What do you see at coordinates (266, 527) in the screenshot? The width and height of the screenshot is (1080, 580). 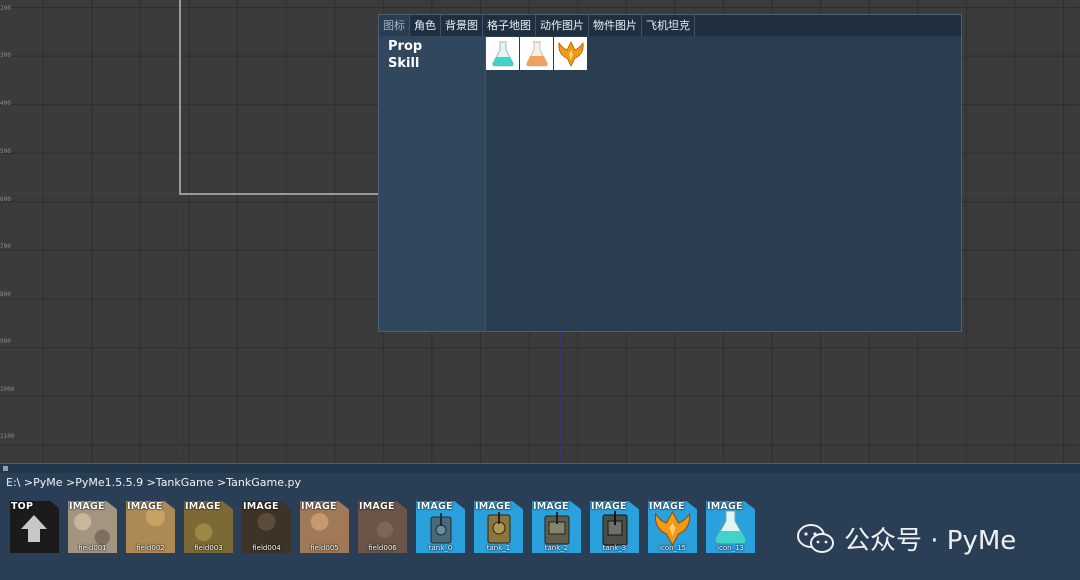 I see `file-tile-image: IMAGE field004` at bounding box center [266, 527].